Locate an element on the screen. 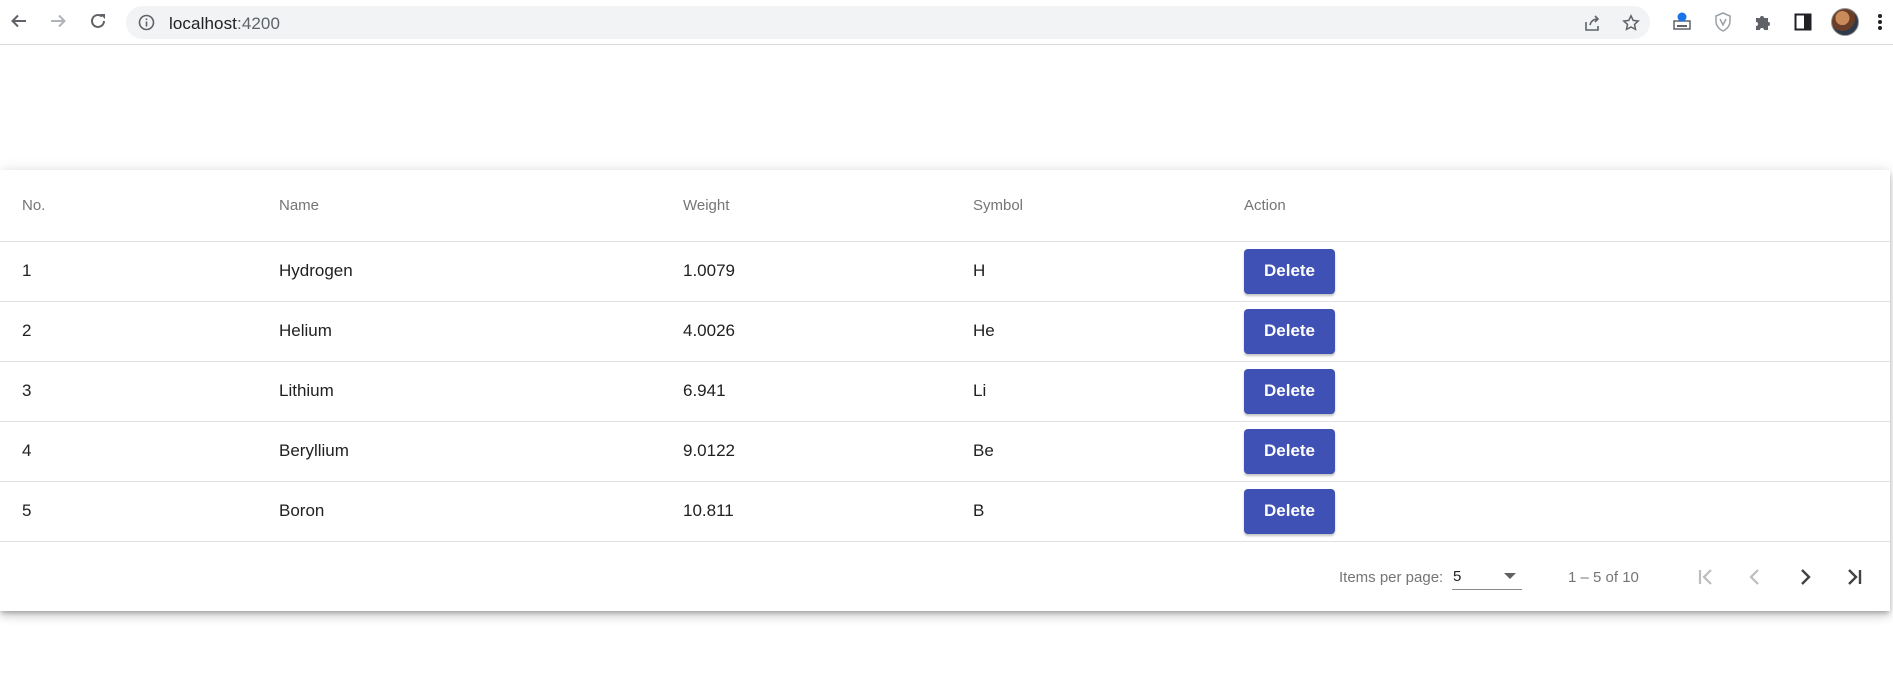 Image resolution: width=1893 pixels, height=695 pixels. cell-weight: 6.941 is located at coordinates (828, 391).